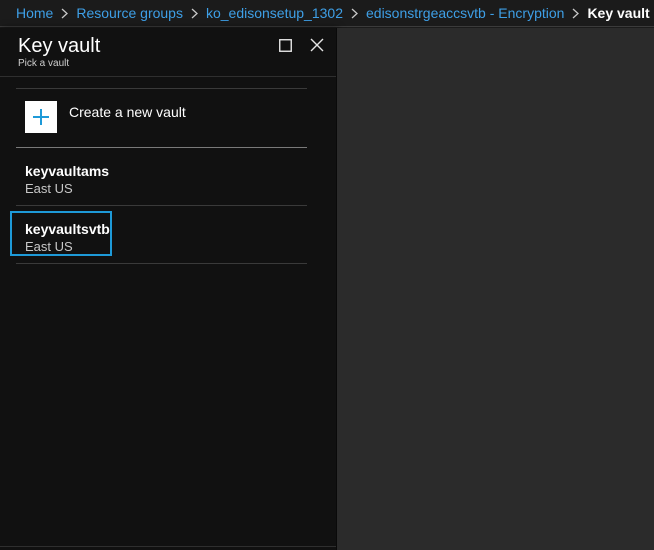 The height and width of the screenshot is (550, 654). I want to click on square-icon, so click(285, 45).